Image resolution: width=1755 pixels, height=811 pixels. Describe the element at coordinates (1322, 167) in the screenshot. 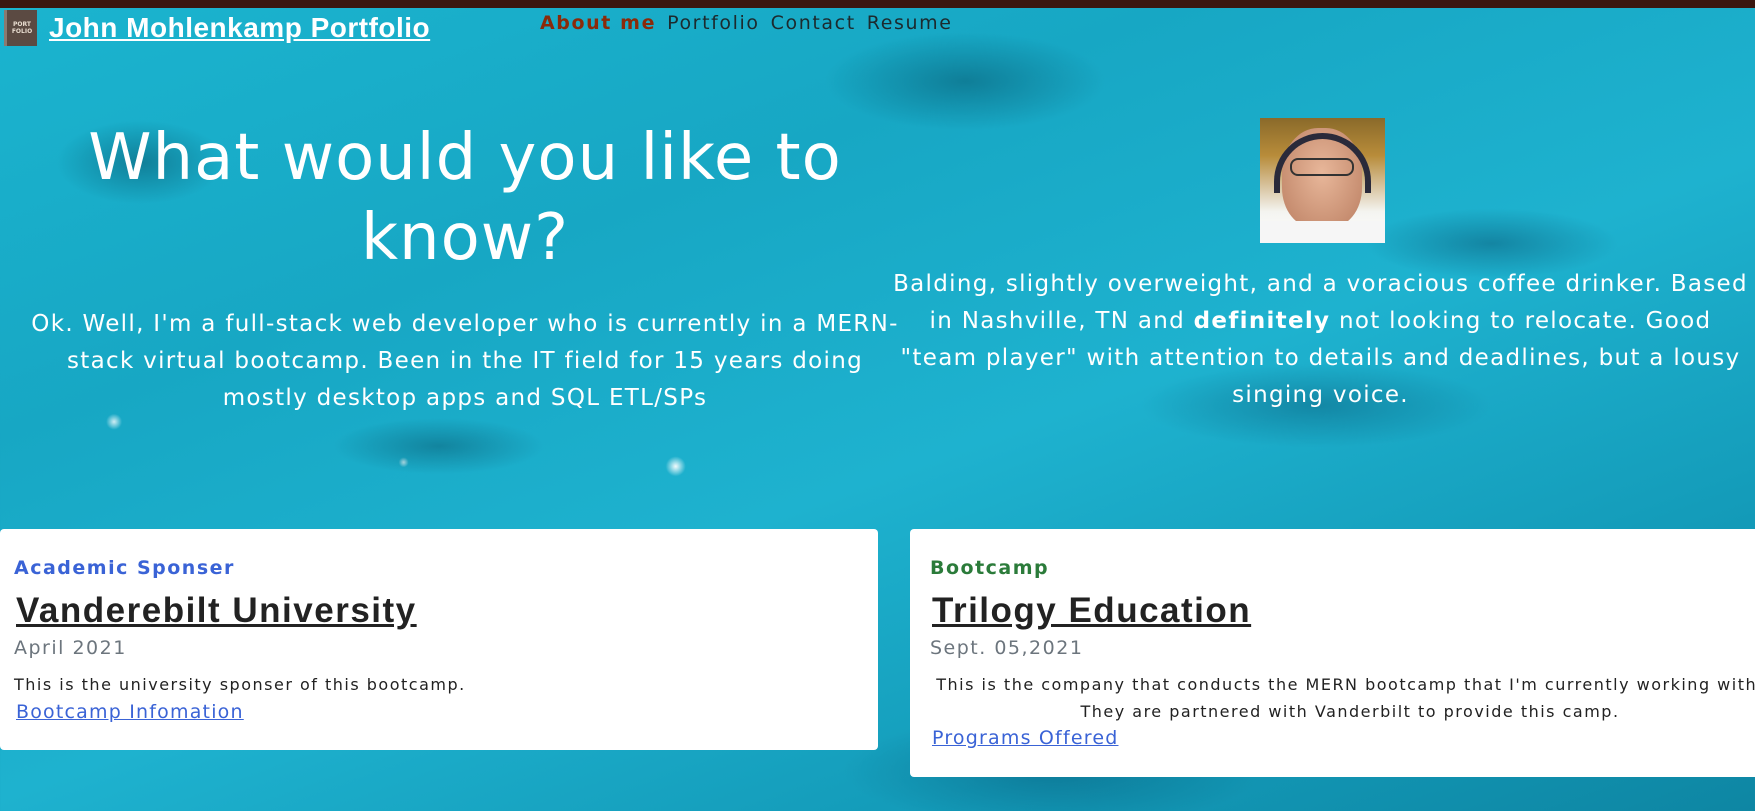

I see `glasses-shape` at that location.